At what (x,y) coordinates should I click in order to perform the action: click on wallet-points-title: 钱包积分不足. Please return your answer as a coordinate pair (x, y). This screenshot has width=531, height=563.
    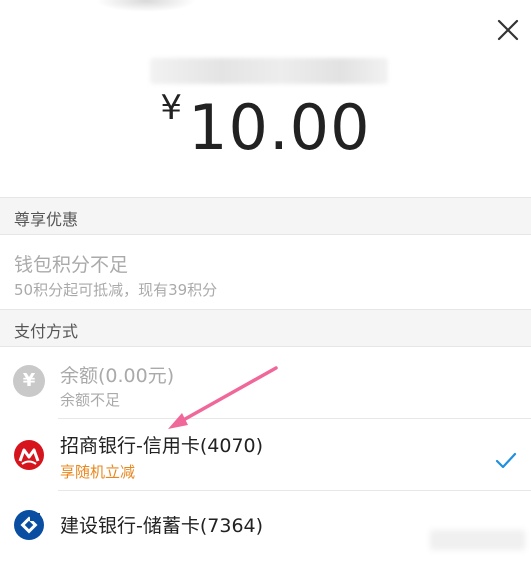
    Looking at the image, I should click on (71, 265).